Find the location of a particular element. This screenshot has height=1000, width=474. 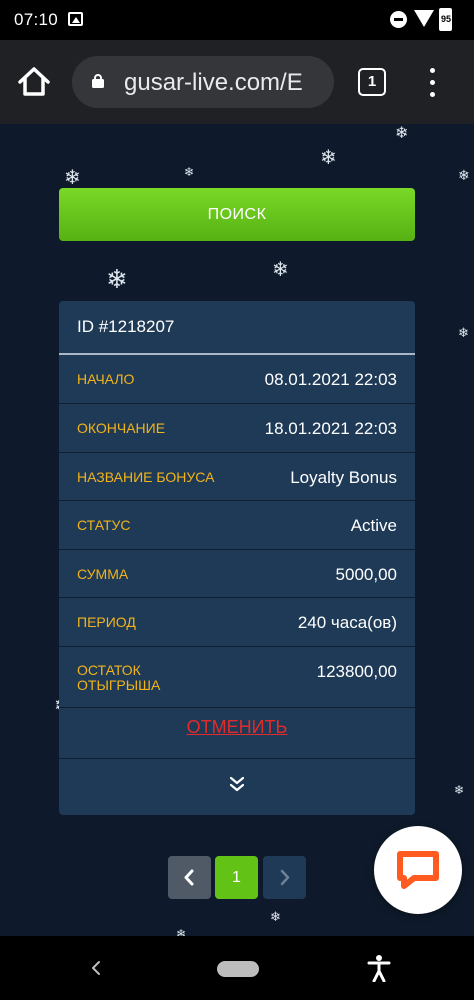

chat-bubble-icon is located at coordinates (418, 870).